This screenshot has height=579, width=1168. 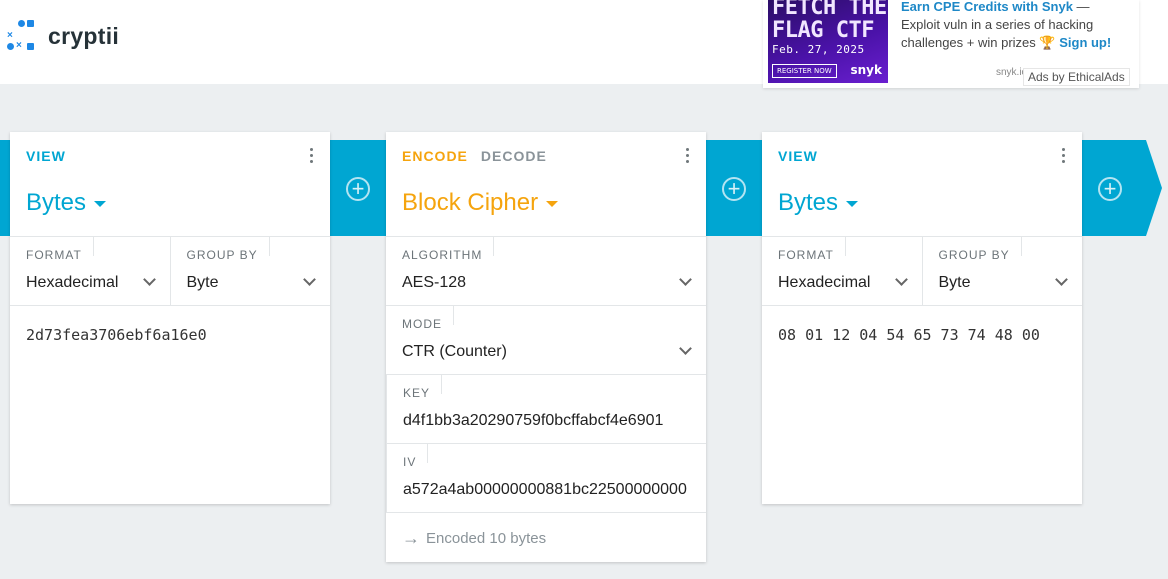 What do you see at coordinates (5, 188) in the screenshot?
I see `pipeline-connector` at bounding box center [5, 188].